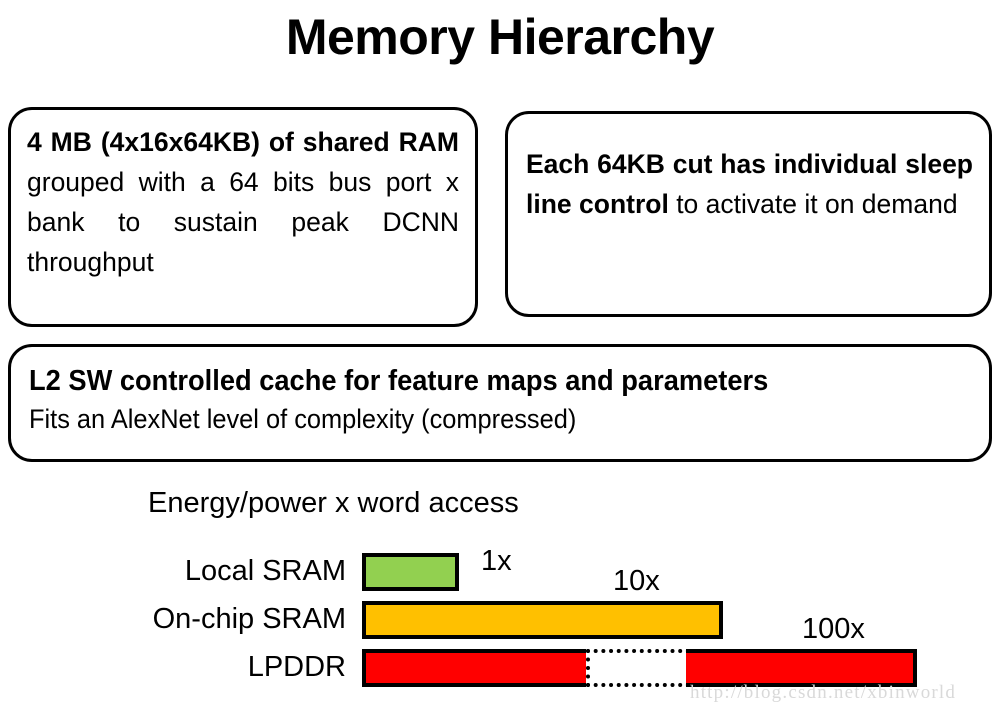 This screenshot has width=1000, height=710. Describe the element at coordinates (410, 572) in the screenshot. I see `bar-local-sram` at that location.